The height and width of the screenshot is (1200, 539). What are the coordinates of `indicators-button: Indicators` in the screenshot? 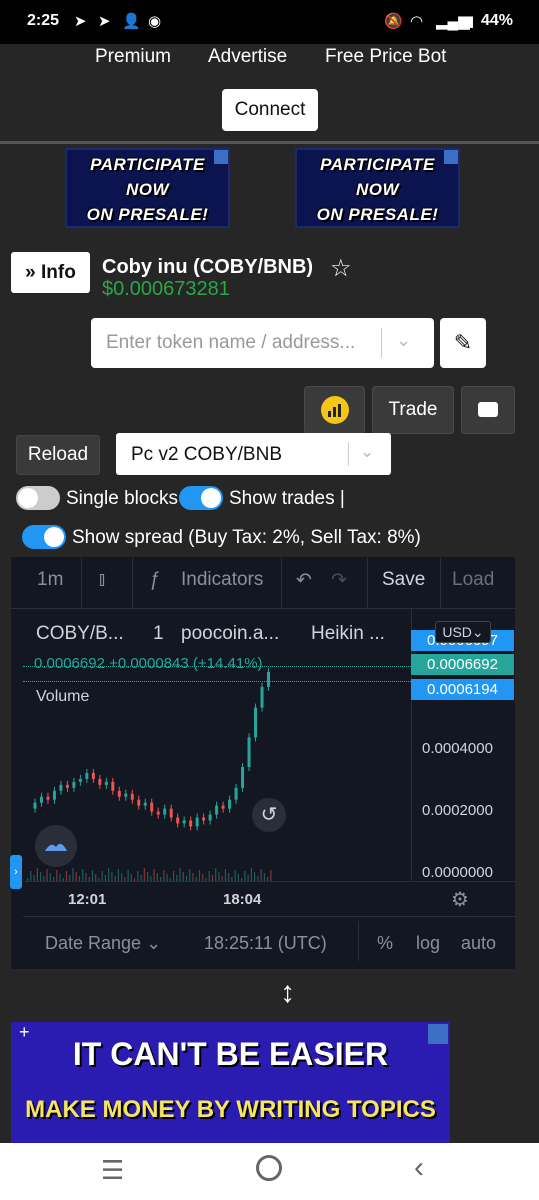 It's located at (222, 580).